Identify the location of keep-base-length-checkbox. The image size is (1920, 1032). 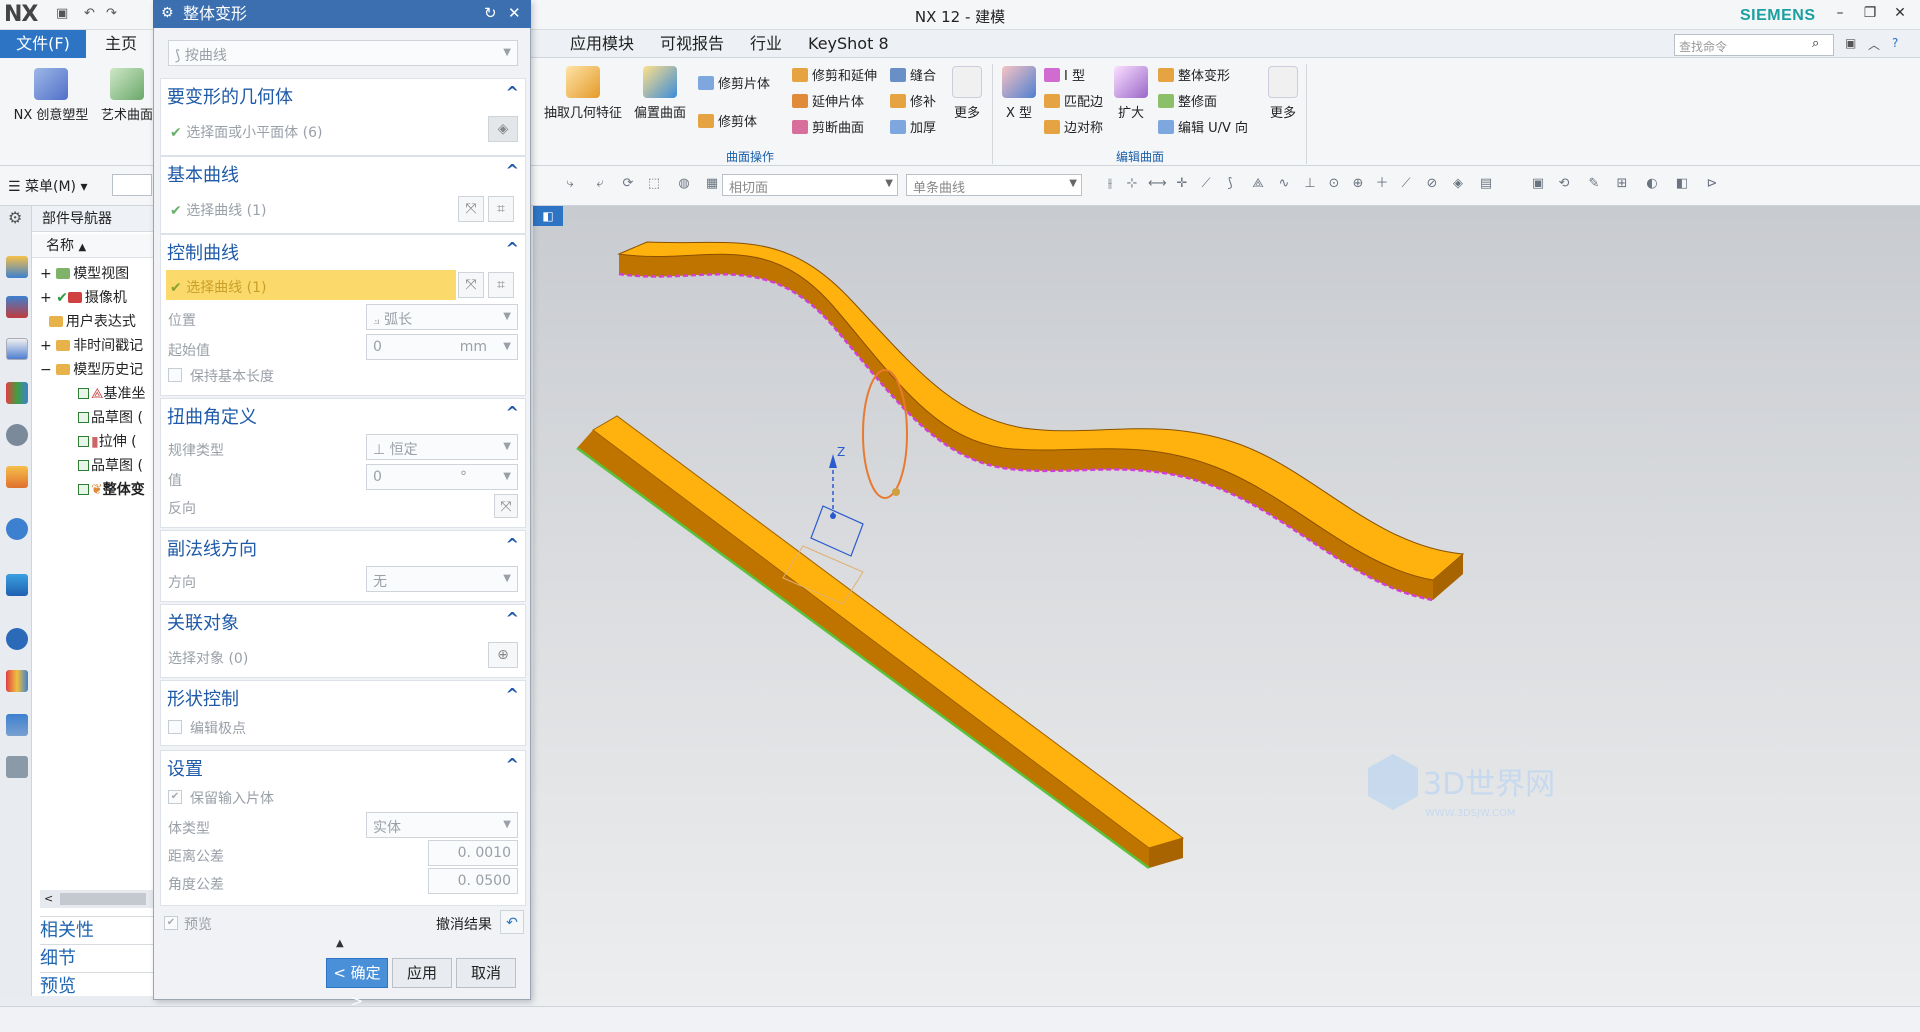
(175, 375).